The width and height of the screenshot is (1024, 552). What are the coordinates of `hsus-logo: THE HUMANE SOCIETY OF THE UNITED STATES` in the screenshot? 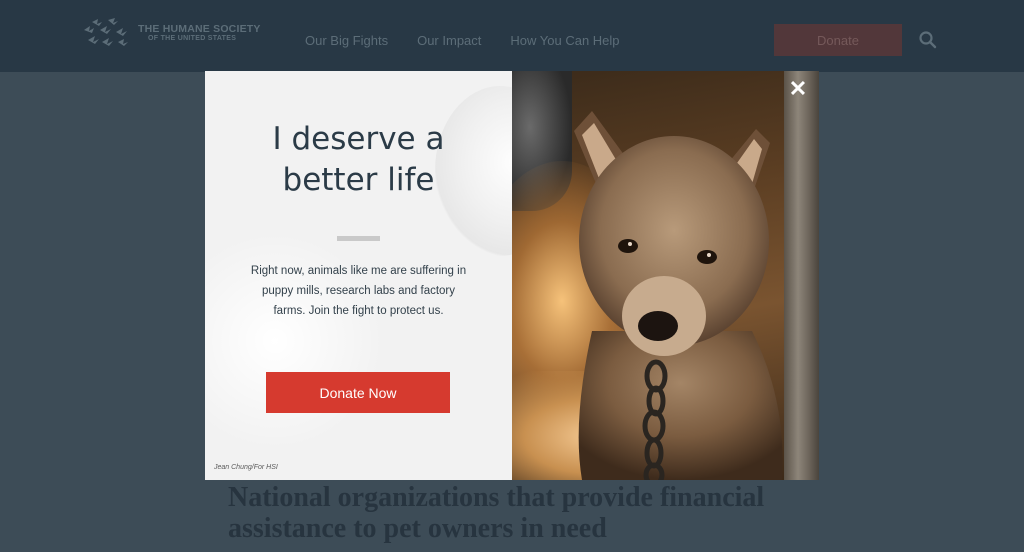 It's located at (180, 33).